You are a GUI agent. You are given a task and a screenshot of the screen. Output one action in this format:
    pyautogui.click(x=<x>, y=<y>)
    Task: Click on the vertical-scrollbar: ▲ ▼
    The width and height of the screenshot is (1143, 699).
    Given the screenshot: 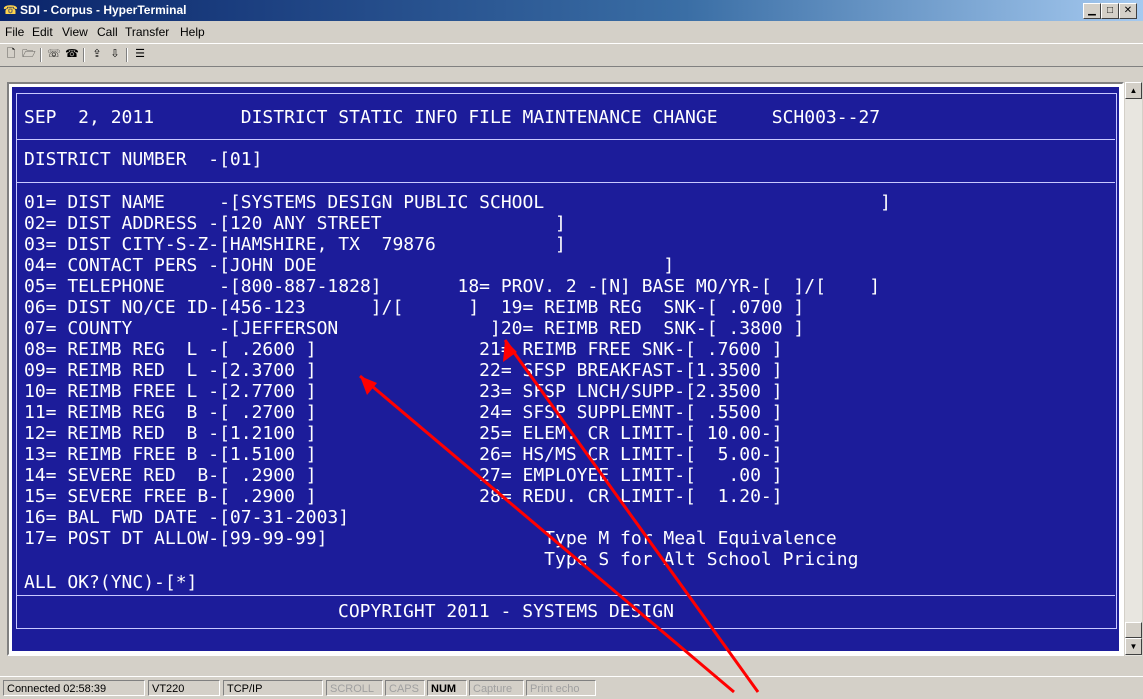 What is the action you would take?
    pyautogui.click(x=1133, y=369)
    